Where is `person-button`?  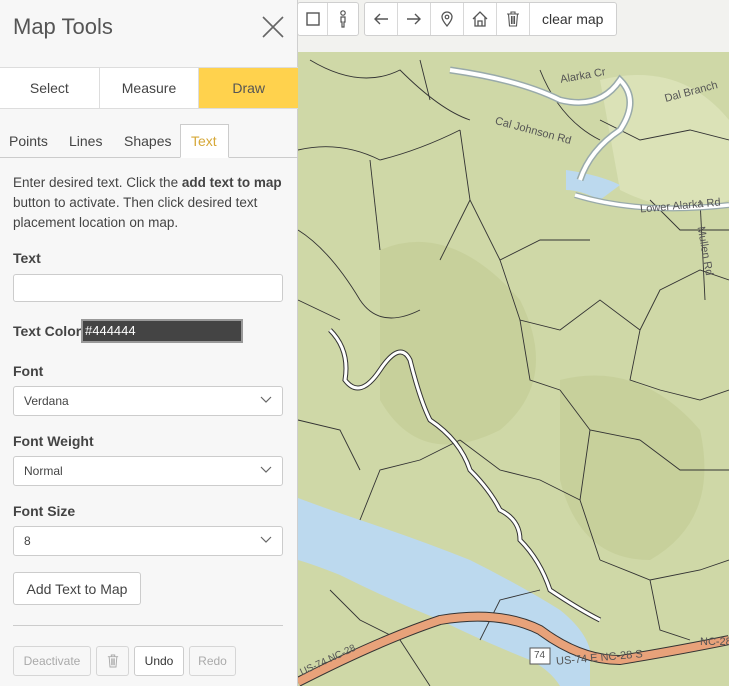 person-button is located at coordinates (343, 19).